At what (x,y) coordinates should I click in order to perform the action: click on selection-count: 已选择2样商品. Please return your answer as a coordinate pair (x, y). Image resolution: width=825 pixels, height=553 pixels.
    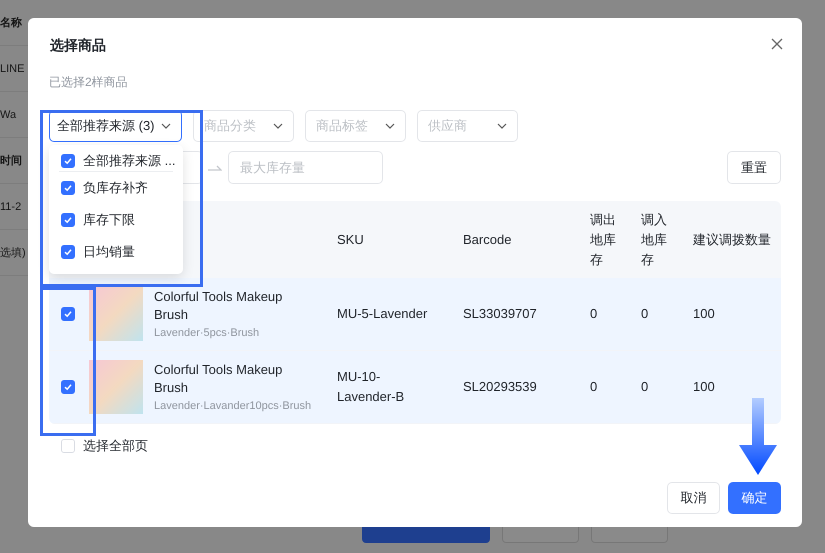
    Looking at the image, I should click on (88, 82).